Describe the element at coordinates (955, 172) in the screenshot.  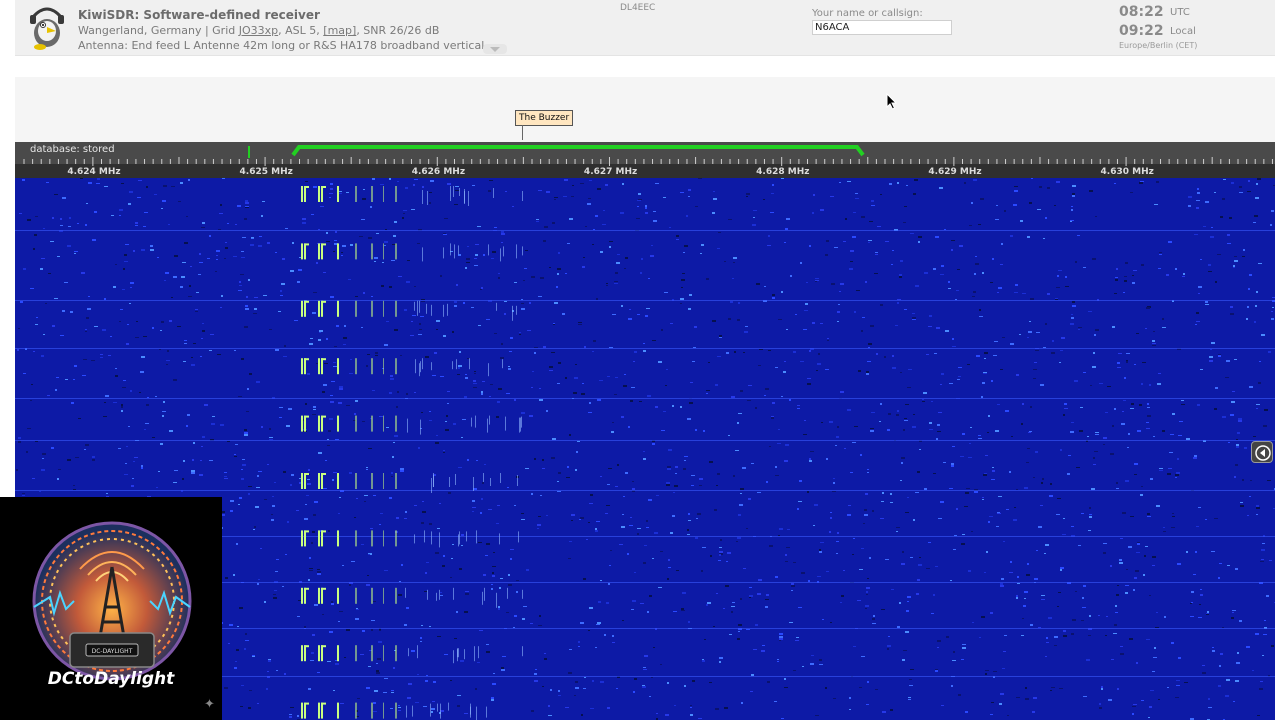
I see `freq-label: 4.629 MHz` at that location.